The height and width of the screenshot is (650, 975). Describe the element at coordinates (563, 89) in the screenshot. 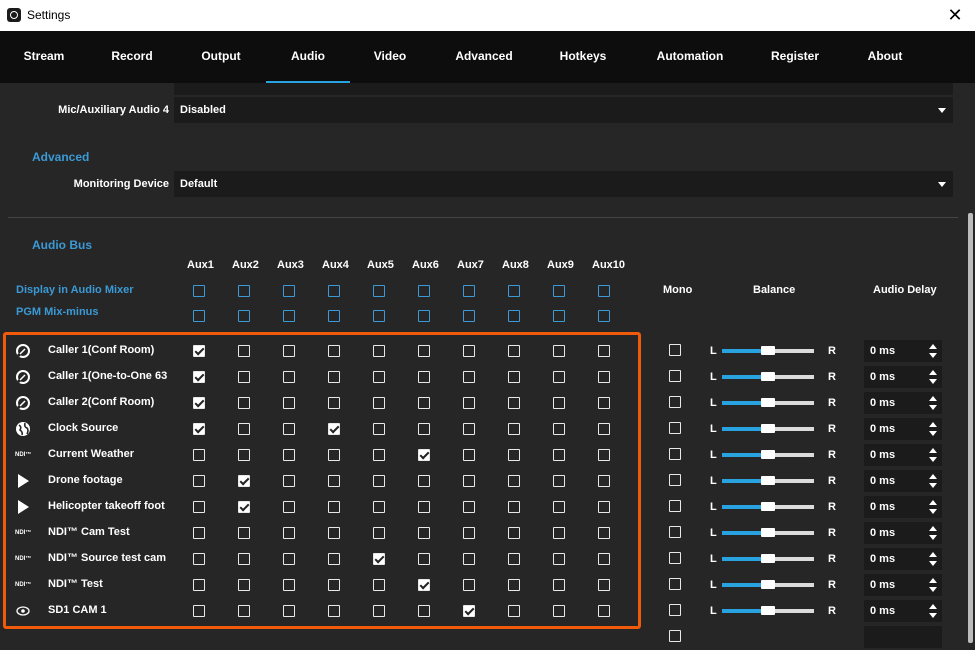

I see `mic3-select` at that location.